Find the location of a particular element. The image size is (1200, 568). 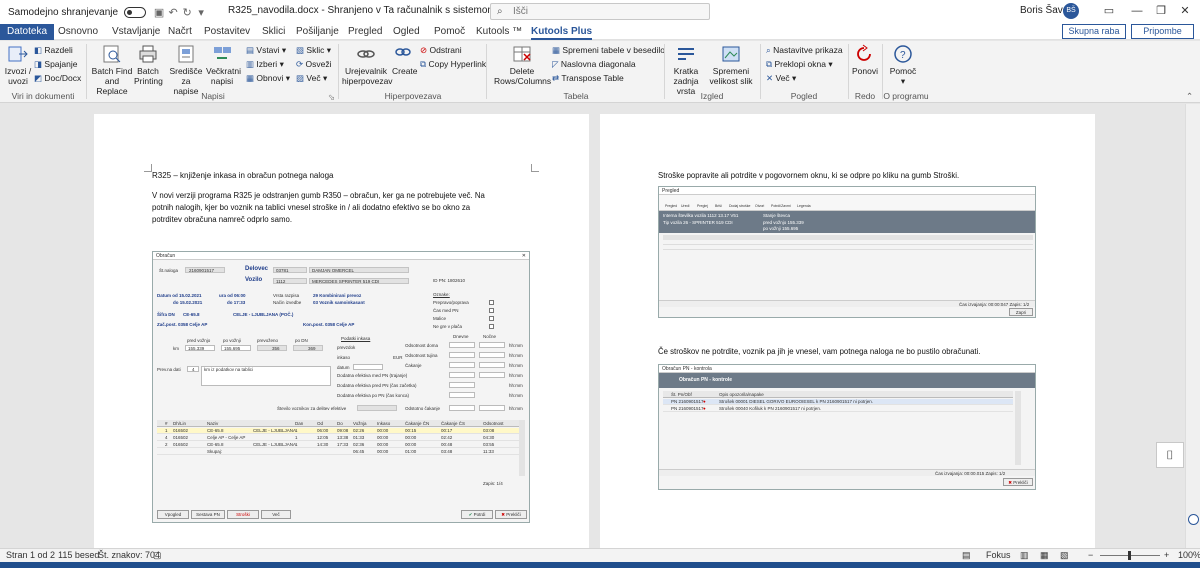

comment-icon: ⌷ is located at coordinates (1170, 455).